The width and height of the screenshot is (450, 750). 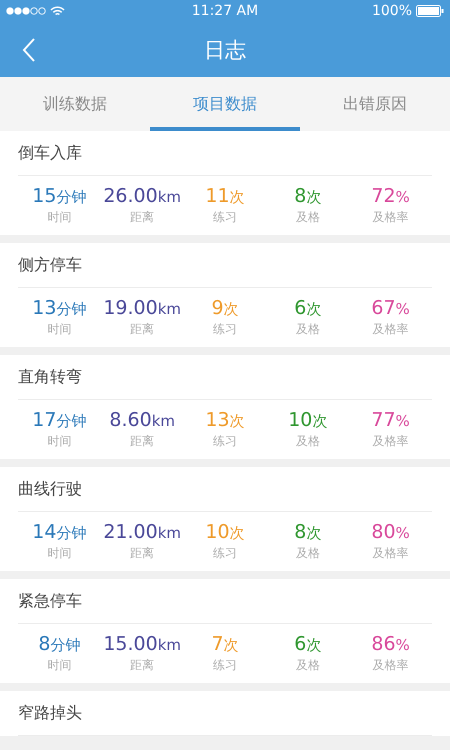 What do you see at coordinates (59, 308) in the screenshot?
I see `stat-value: 13分钟` at bounding box center [59, 308].